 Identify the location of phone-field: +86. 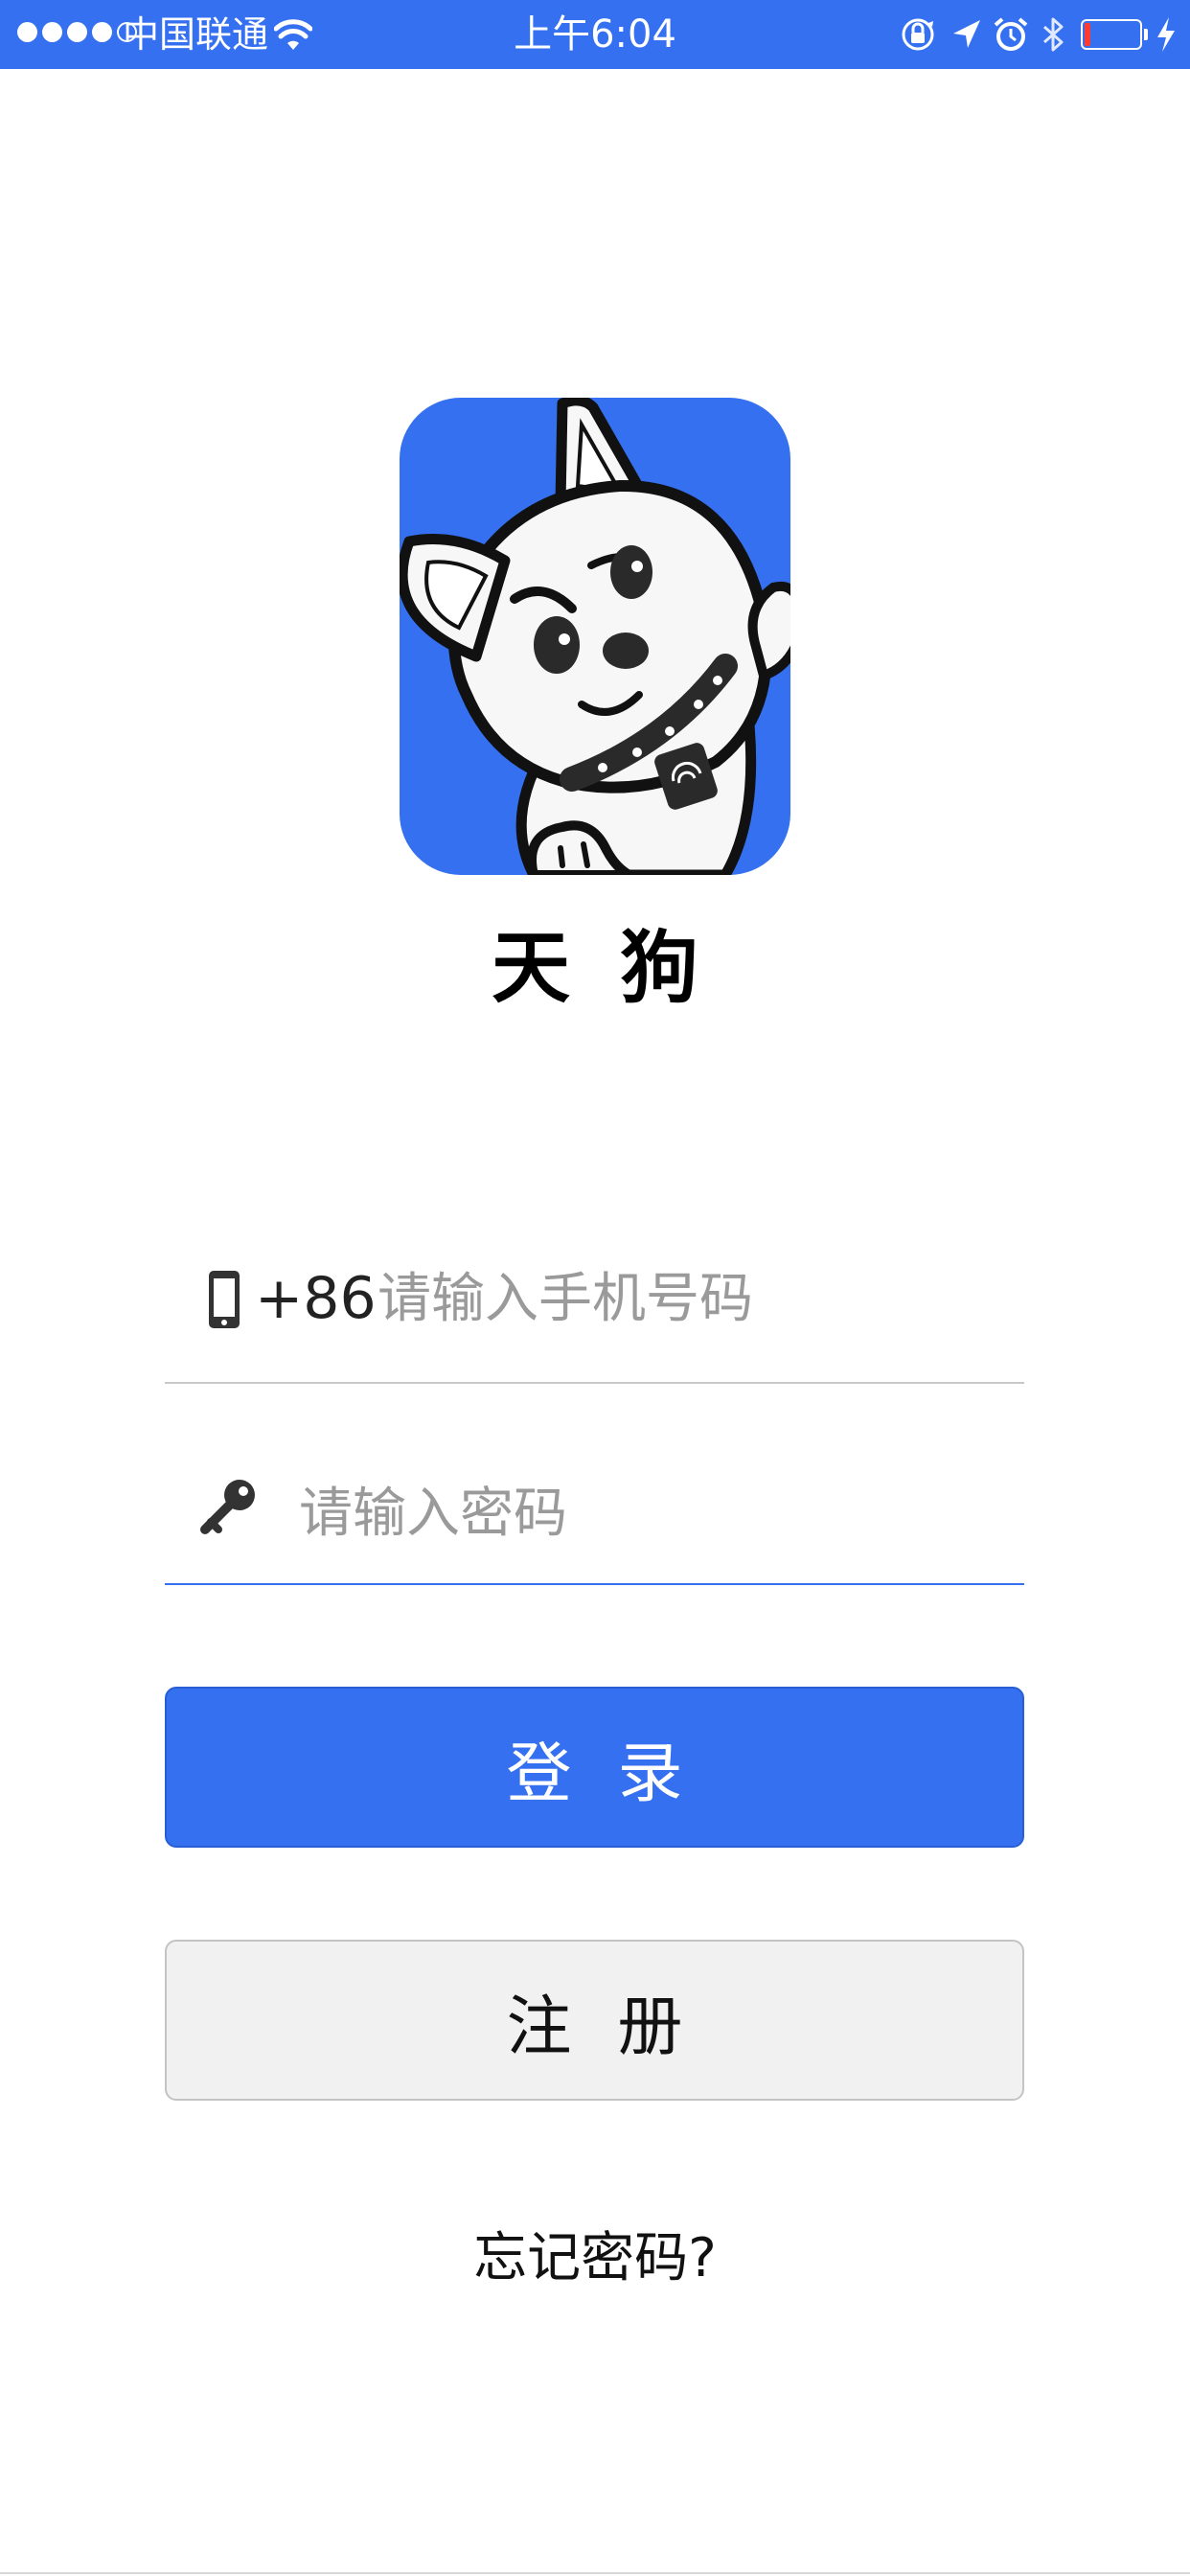
(594, 1319).